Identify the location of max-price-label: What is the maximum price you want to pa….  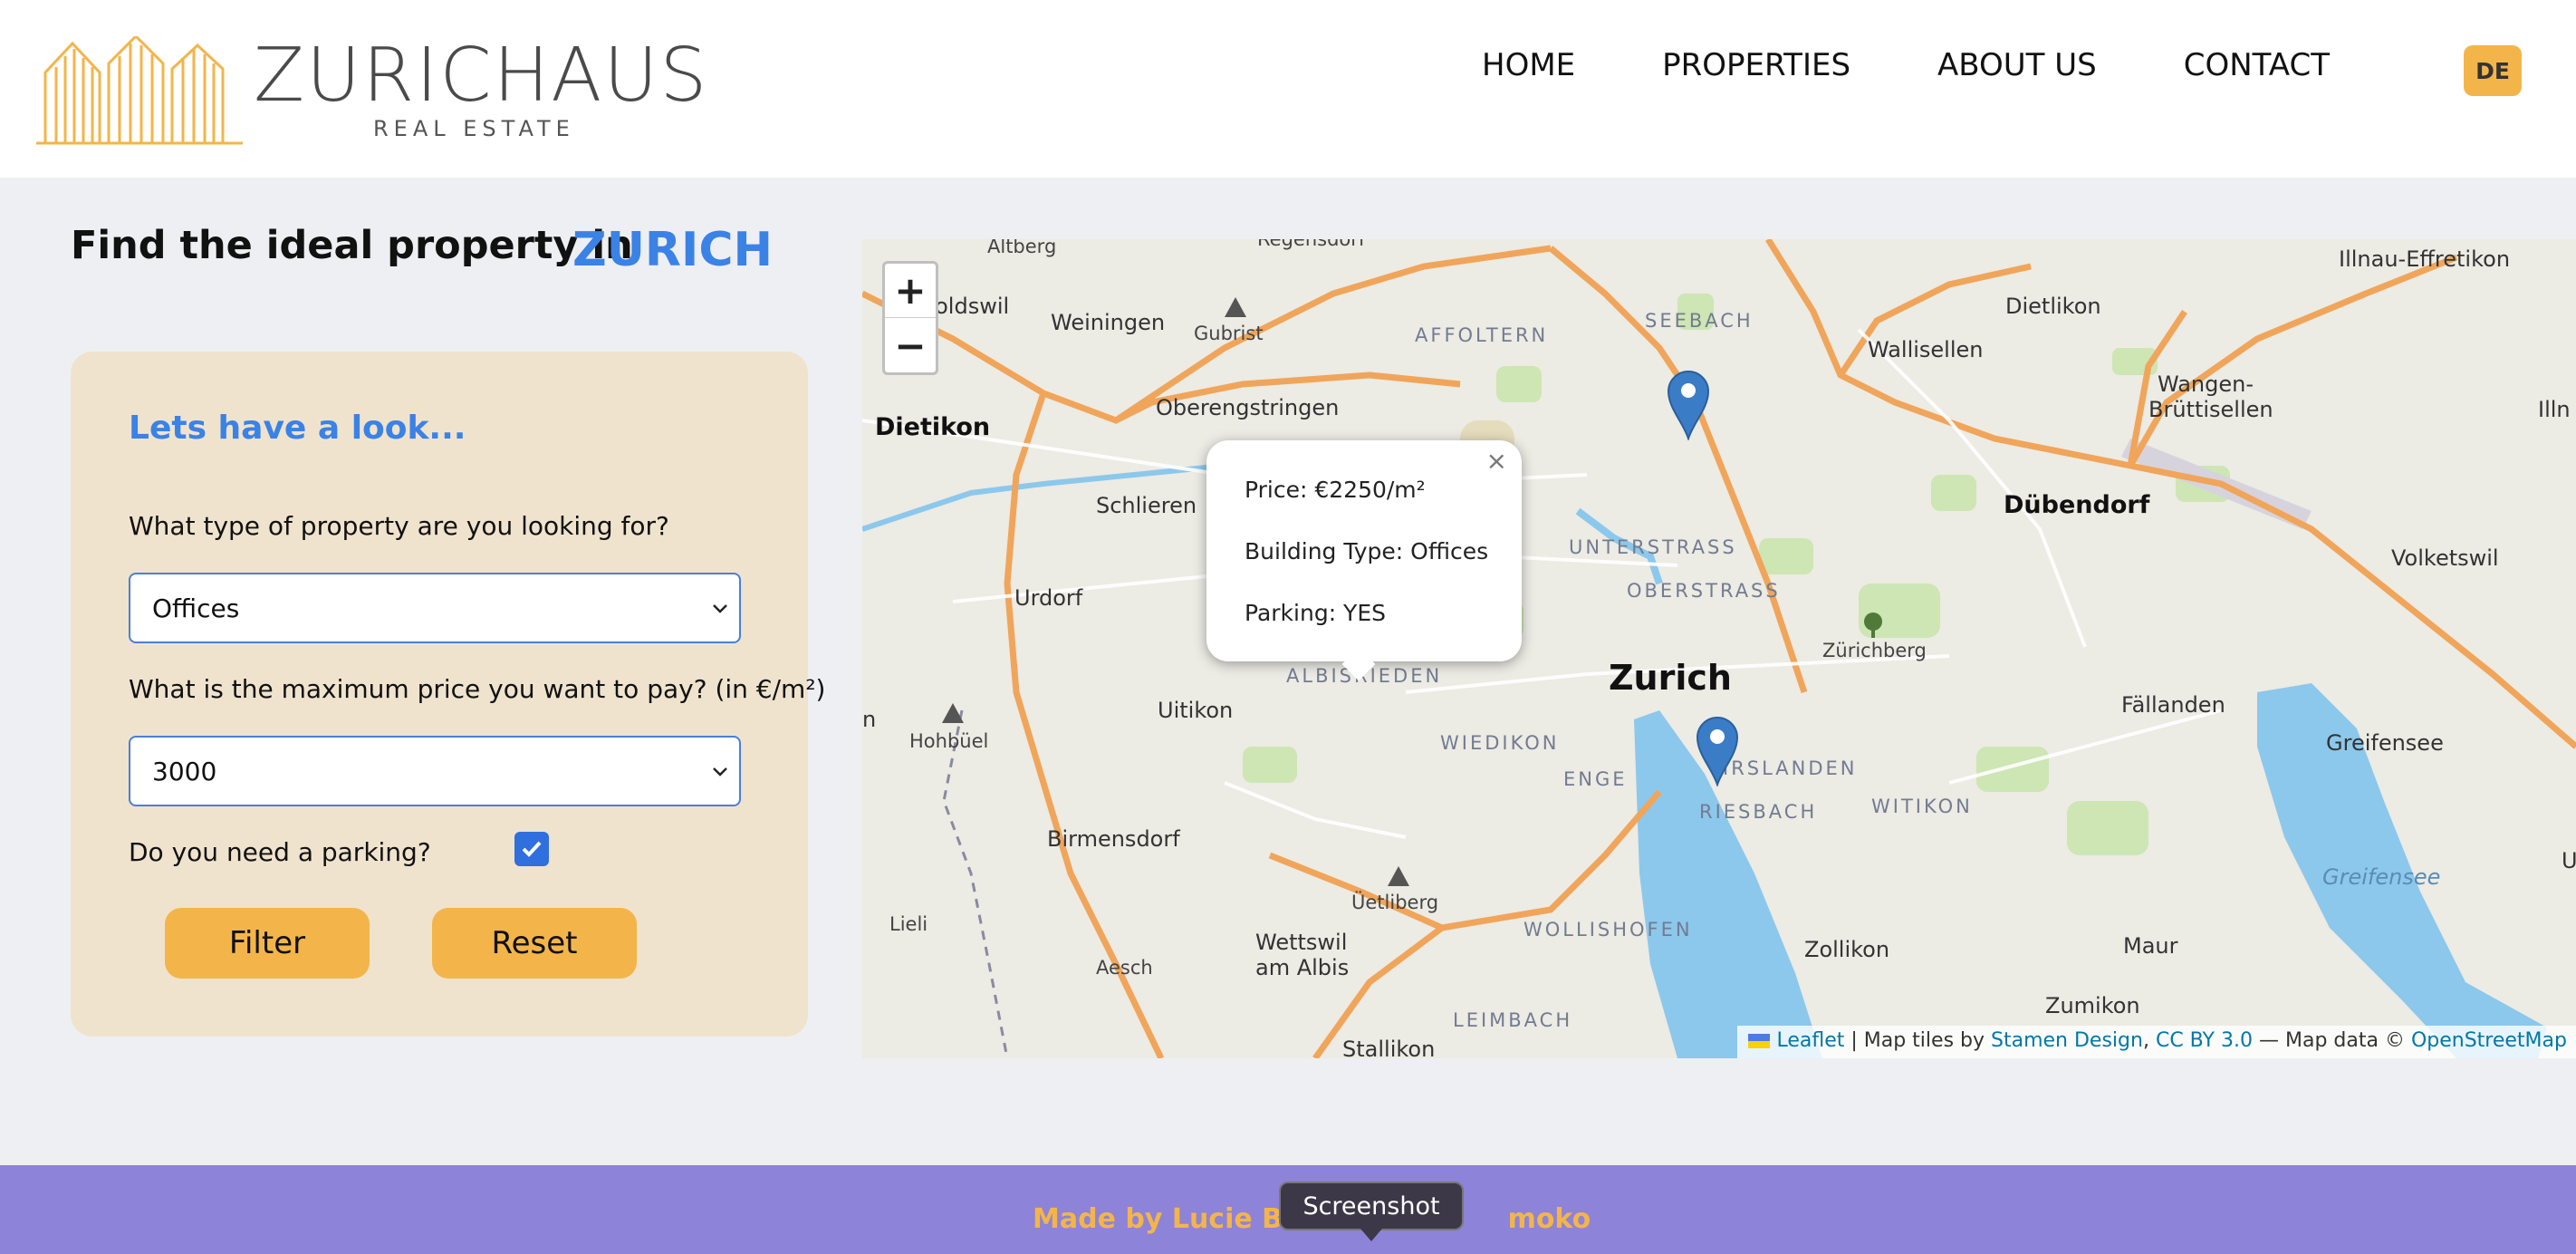
(477, 689).